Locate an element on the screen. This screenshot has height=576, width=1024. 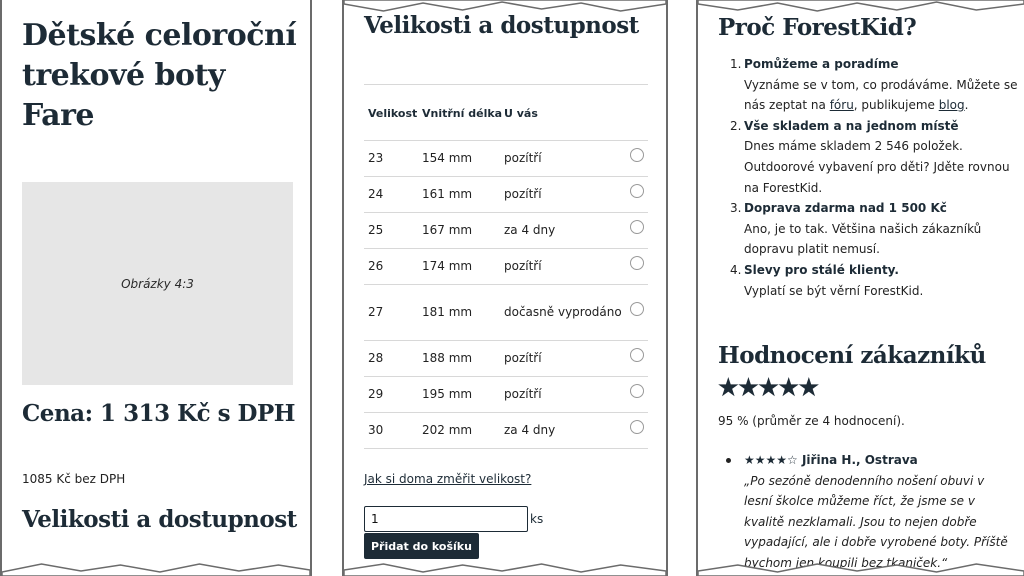
size-cell: 29 is located at coordinates (393, 394).